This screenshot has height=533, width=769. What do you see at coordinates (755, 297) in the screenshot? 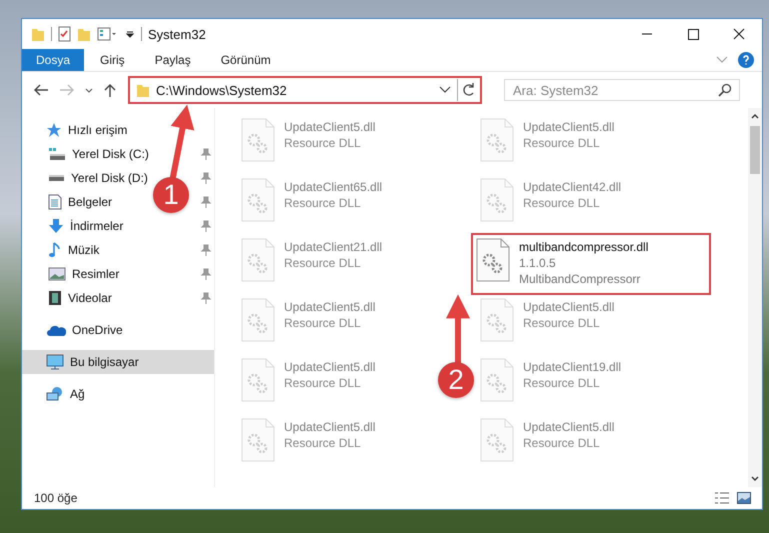
I see `scrollbar` at bounding box center [755, 297].